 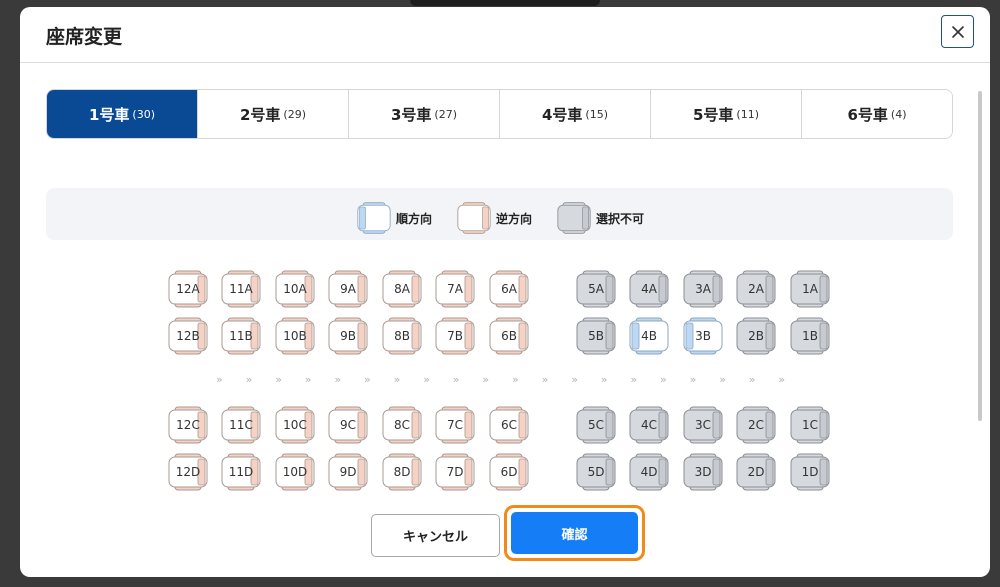 I want to click on seat-2C: 2C, so click(x=756, y=425).